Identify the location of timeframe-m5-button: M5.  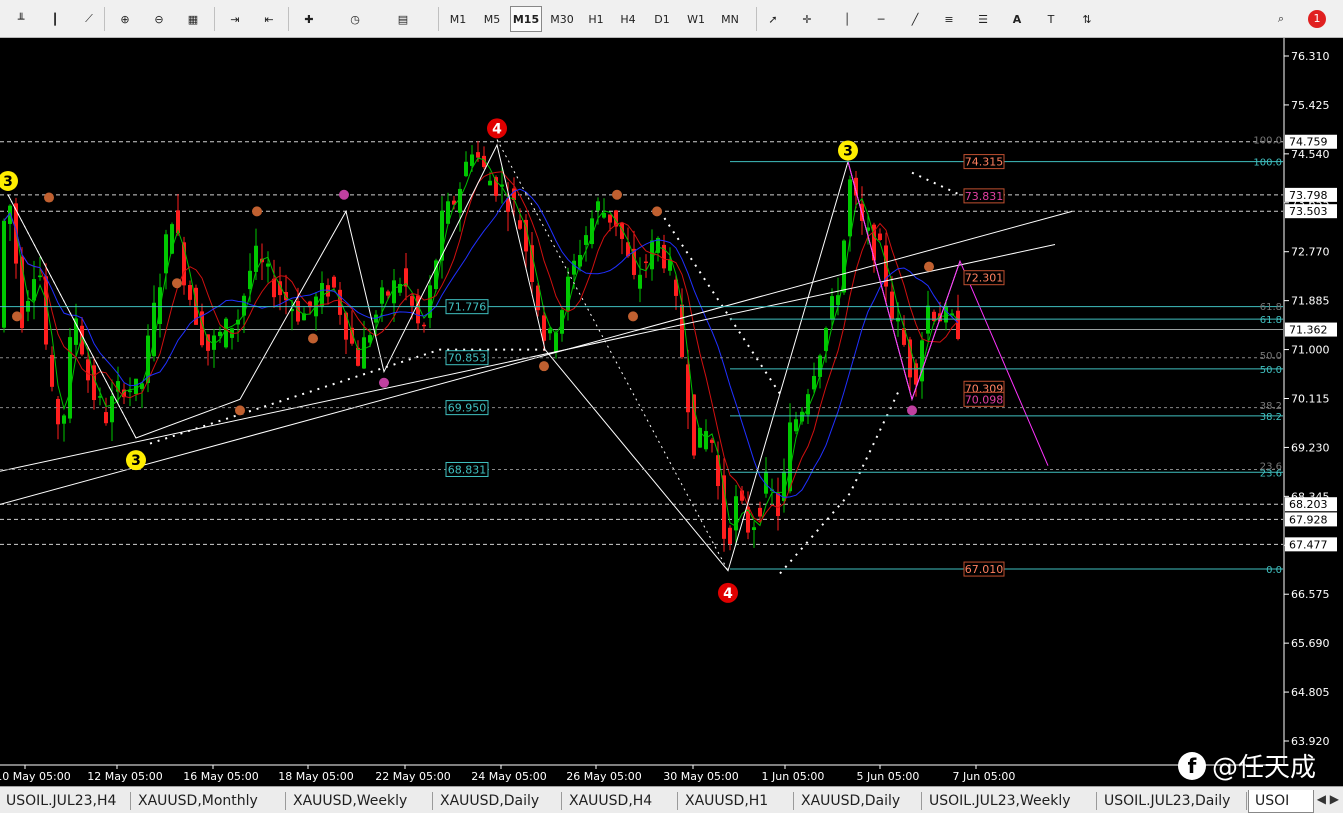
(492, 19).